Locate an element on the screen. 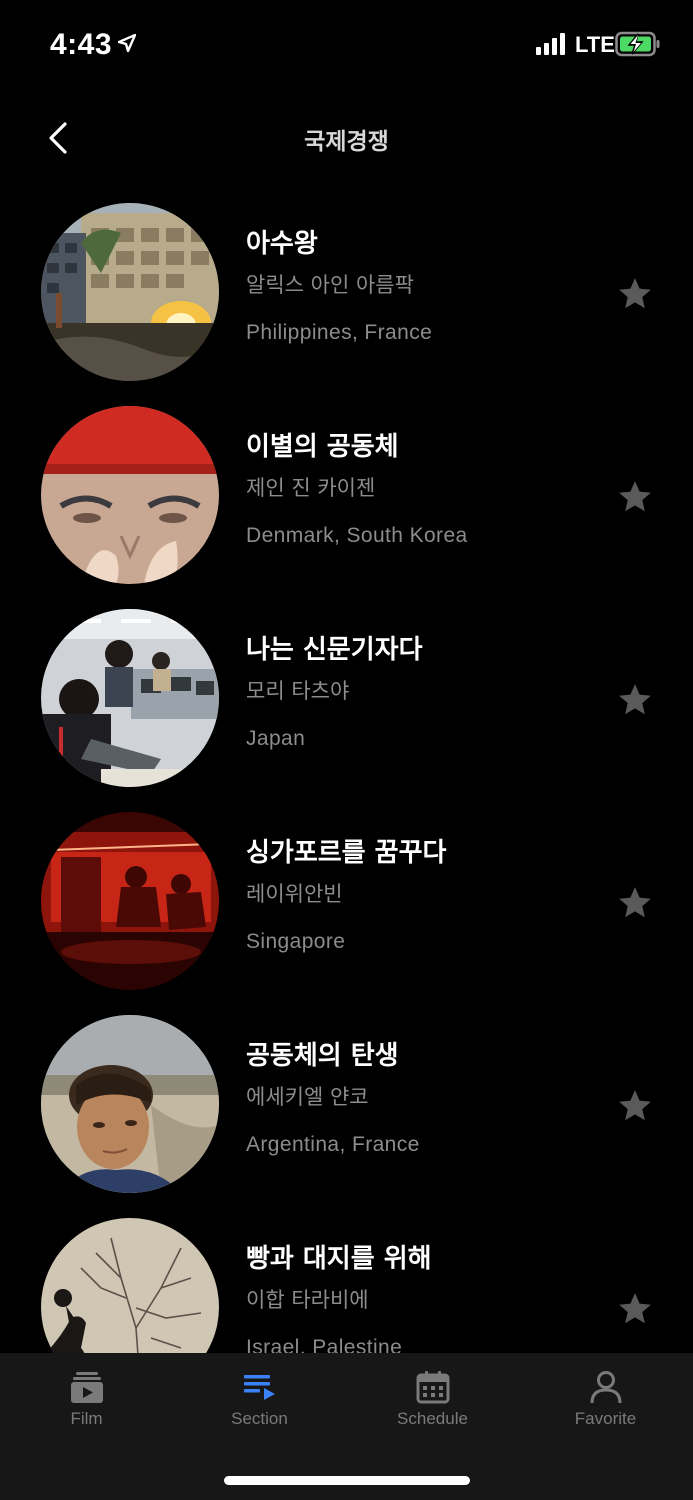 The image size is (693, 1500). film-icon is located at coordinates (86, 1387).